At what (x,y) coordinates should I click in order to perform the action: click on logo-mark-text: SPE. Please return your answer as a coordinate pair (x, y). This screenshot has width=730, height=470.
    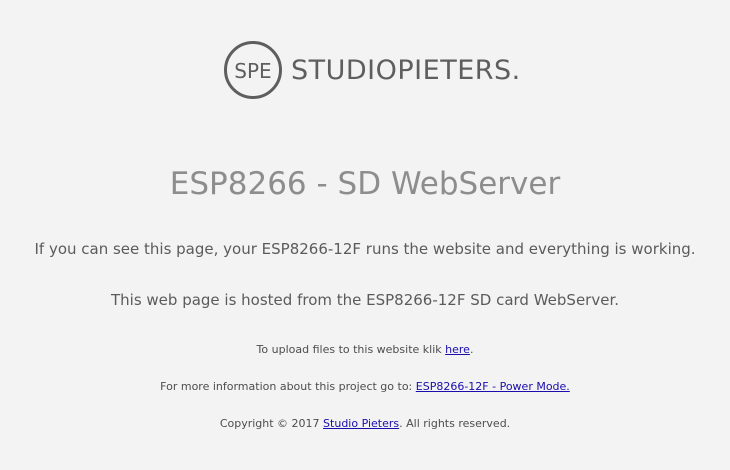
    Looking at the image, I should click on (252, 71).